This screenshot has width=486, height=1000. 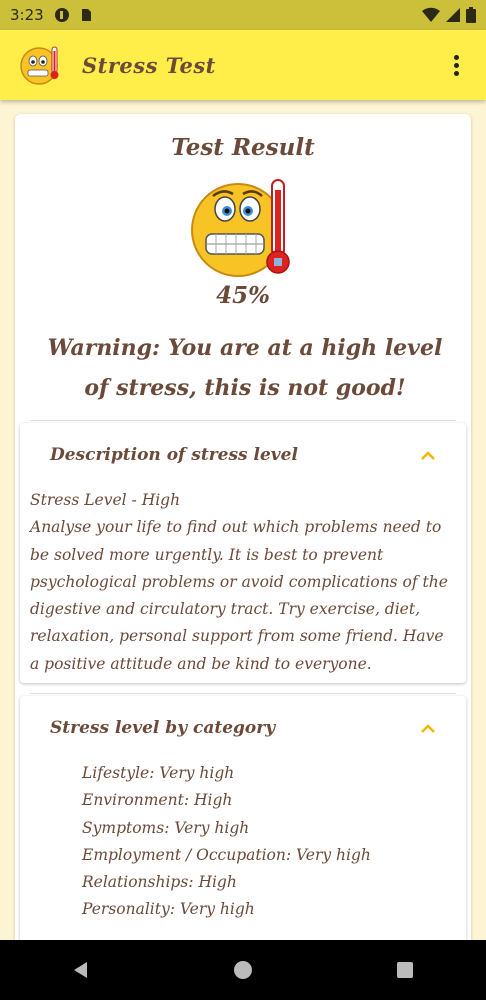 What do you see at coordinates (163, 728) in the screenshot?
I see `category-panel-title: Stress level by category` at bounding box center [163, 728].